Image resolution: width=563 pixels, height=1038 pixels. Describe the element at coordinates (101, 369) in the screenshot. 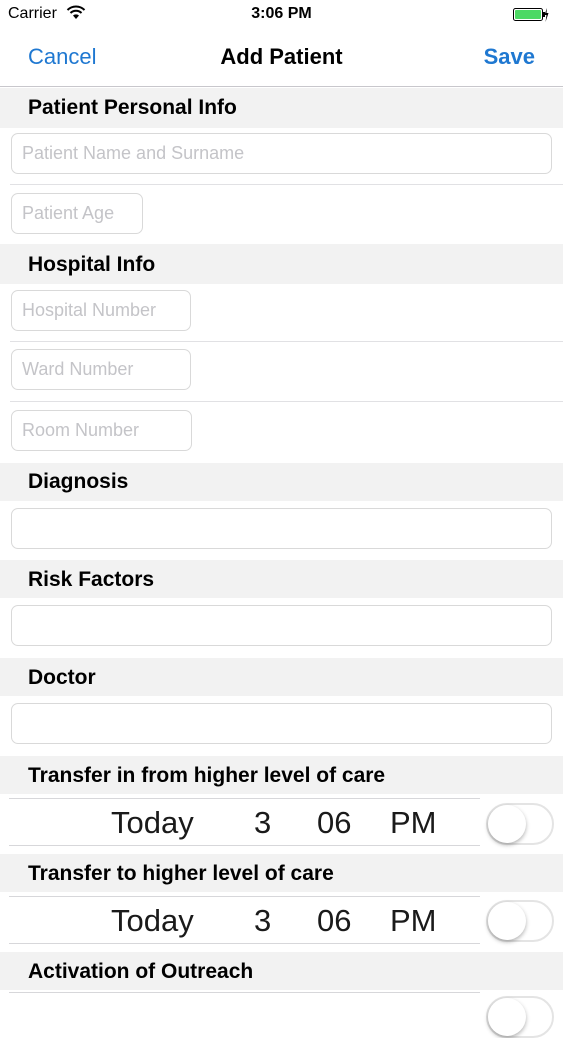

I see `ward-number-field: Ward Number` at that location.